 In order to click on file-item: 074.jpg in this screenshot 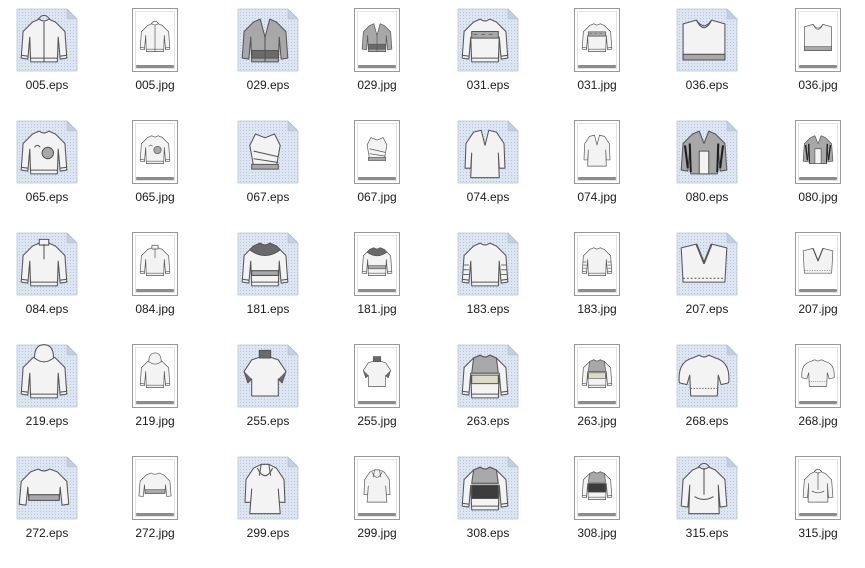, I will do `click(597, 176)`.